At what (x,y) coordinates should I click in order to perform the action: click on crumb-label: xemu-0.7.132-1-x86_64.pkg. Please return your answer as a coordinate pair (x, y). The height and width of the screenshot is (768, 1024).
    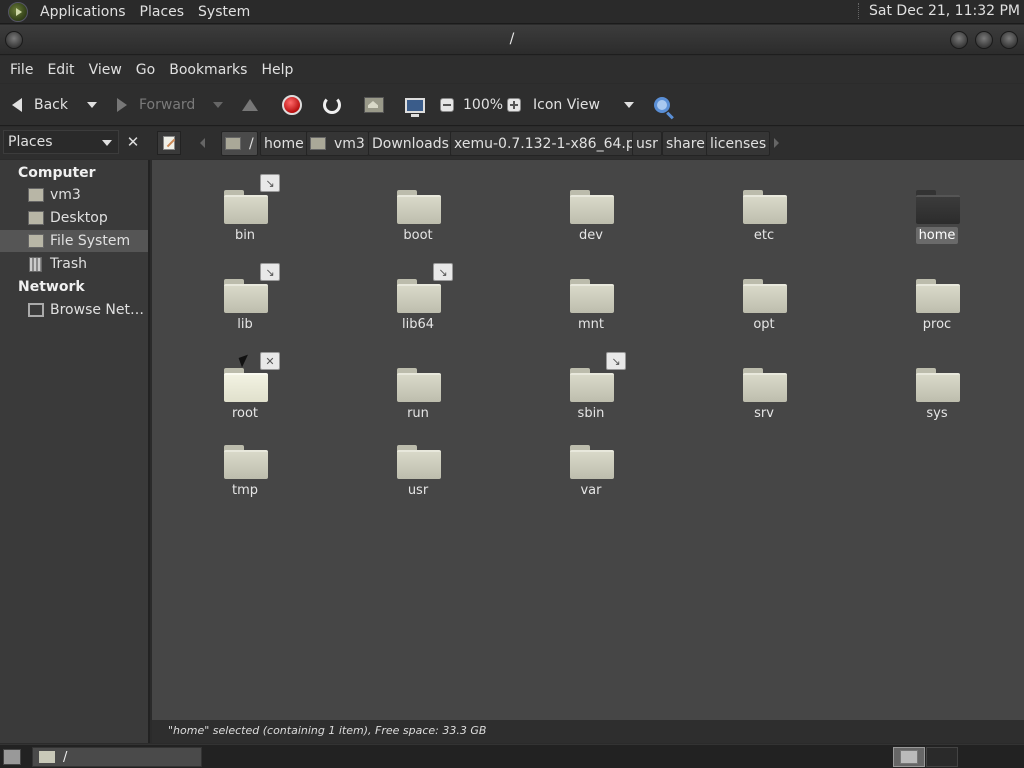
    Looking at the image, I should click on (553, 143).